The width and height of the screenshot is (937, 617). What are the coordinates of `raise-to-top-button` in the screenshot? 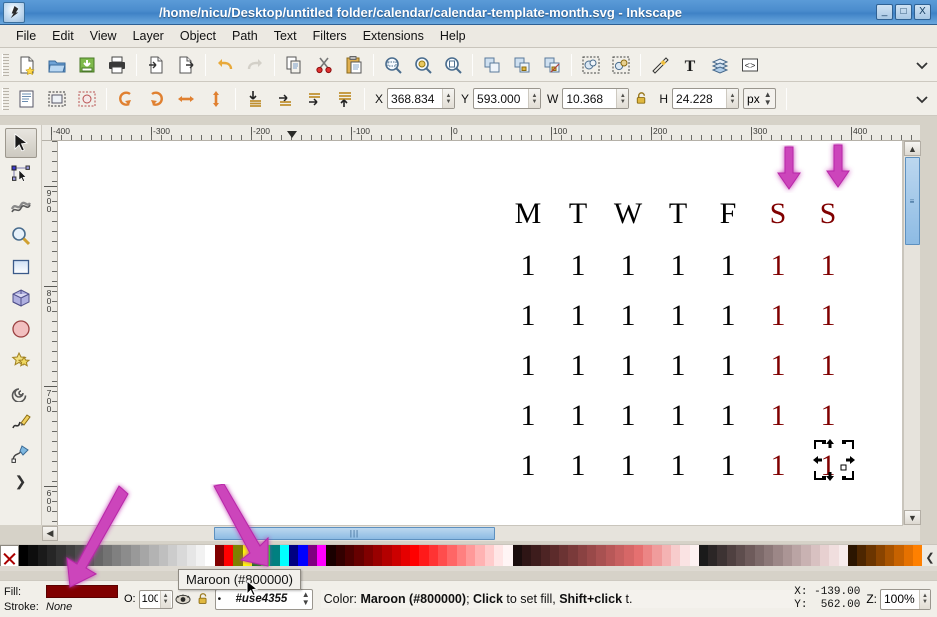 It's located at (345, 99).